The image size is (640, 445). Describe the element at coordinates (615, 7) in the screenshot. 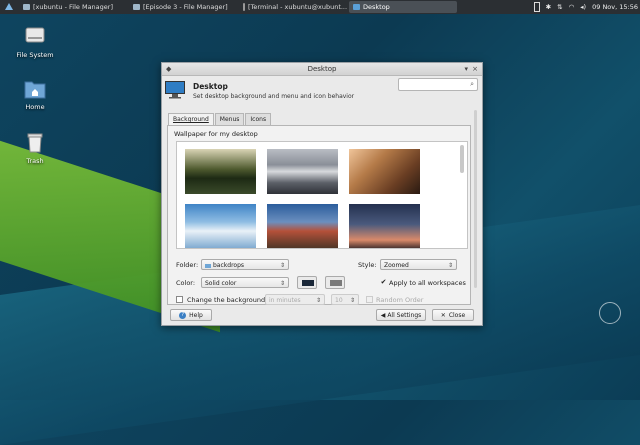

I see `clock: 09 Nov, 15:56` at that location.